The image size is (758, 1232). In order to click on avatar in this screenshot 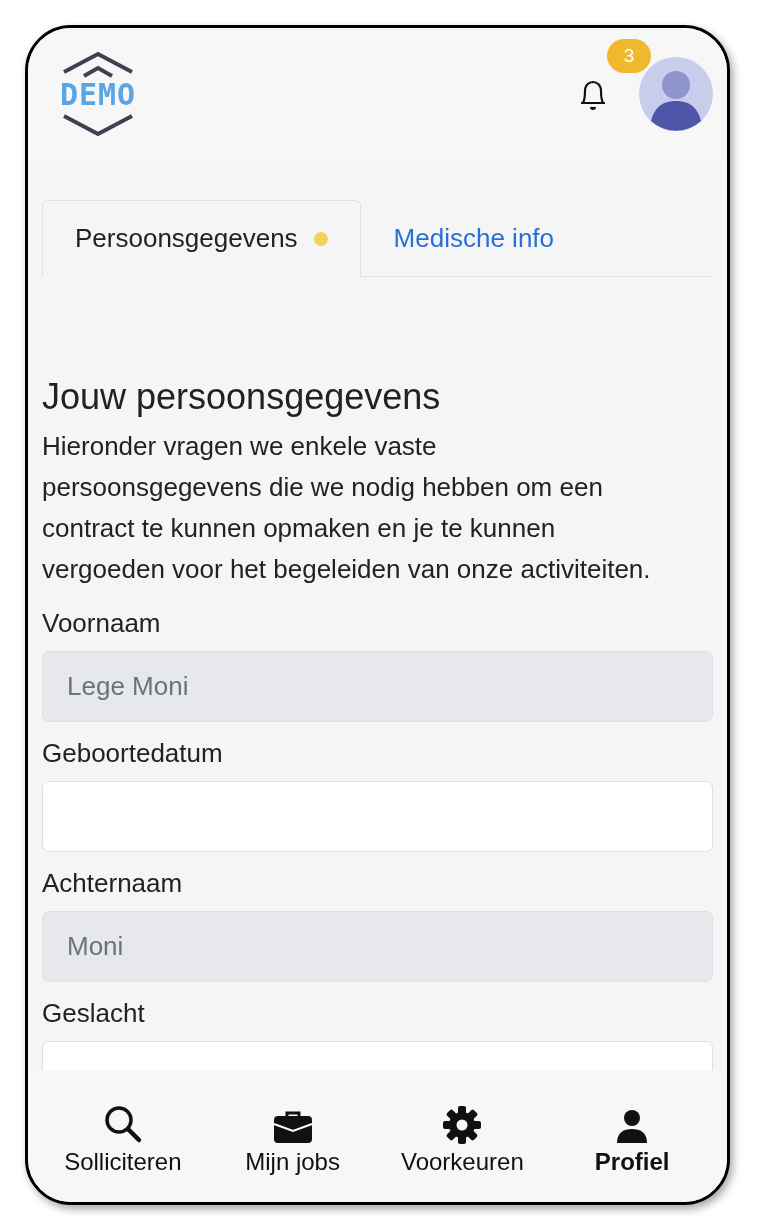, I will do `click(676, 94)`.